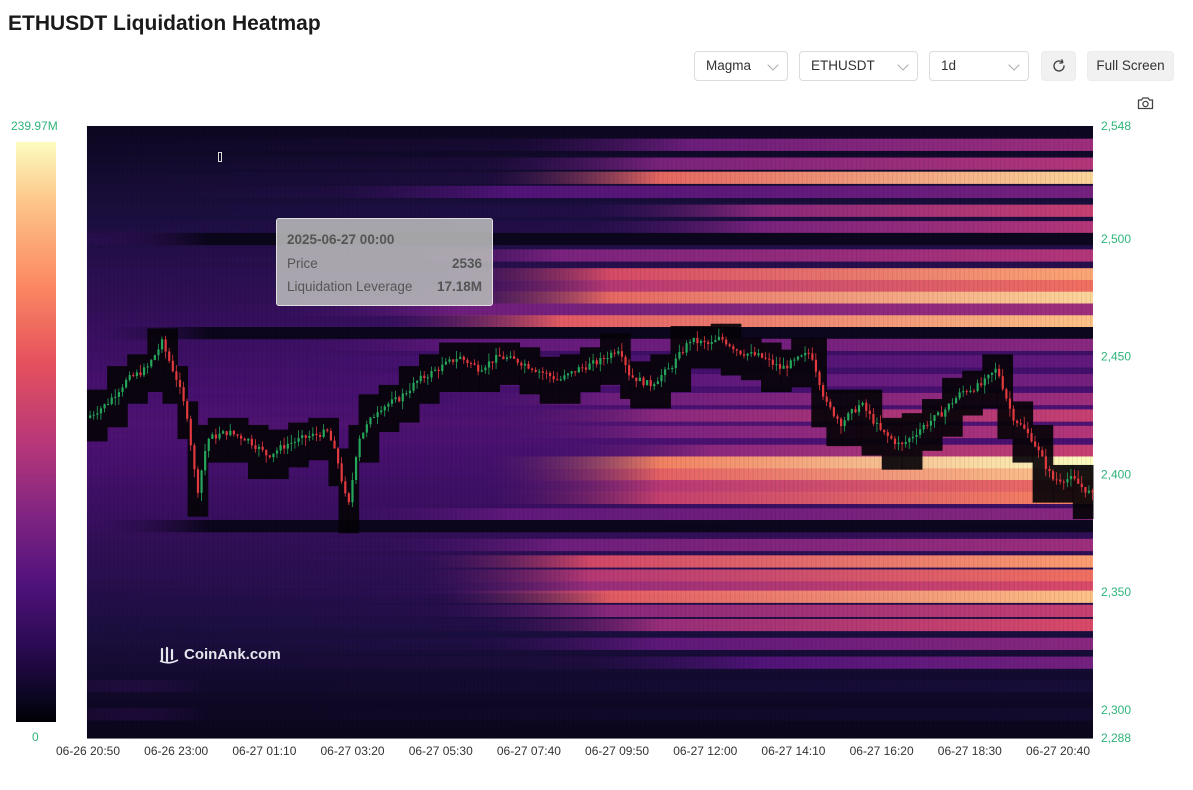 The width and height of the screenshot is (1193, 790). What do you see at coordinates (1116, 357) in the screenshot?
I see `y-tick-label: 2,450` at bounding box center [1116, 357].